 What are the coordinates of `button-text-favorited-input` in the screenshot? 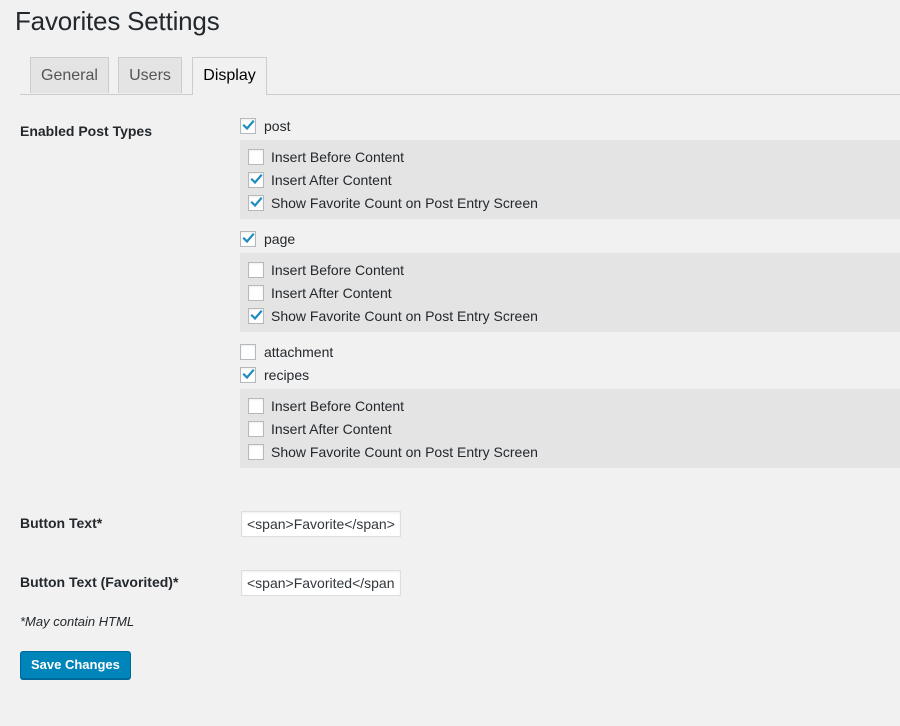 It's located at (321, 583).